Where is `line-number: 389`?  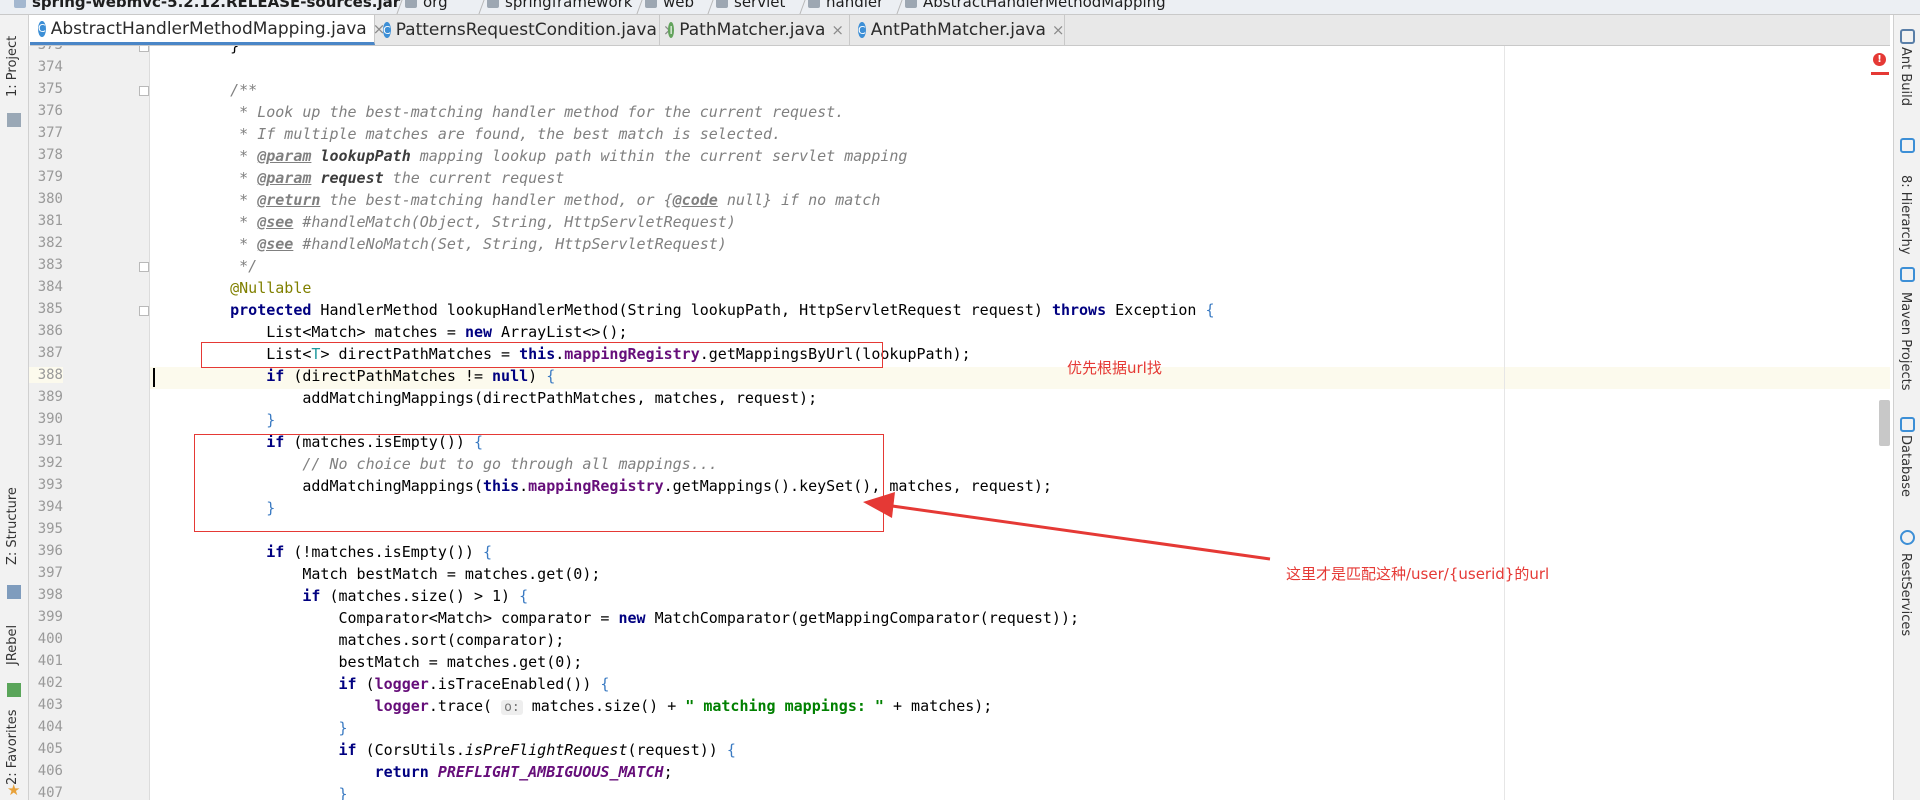 line-number: 389 is located at coordinates (50, 397).